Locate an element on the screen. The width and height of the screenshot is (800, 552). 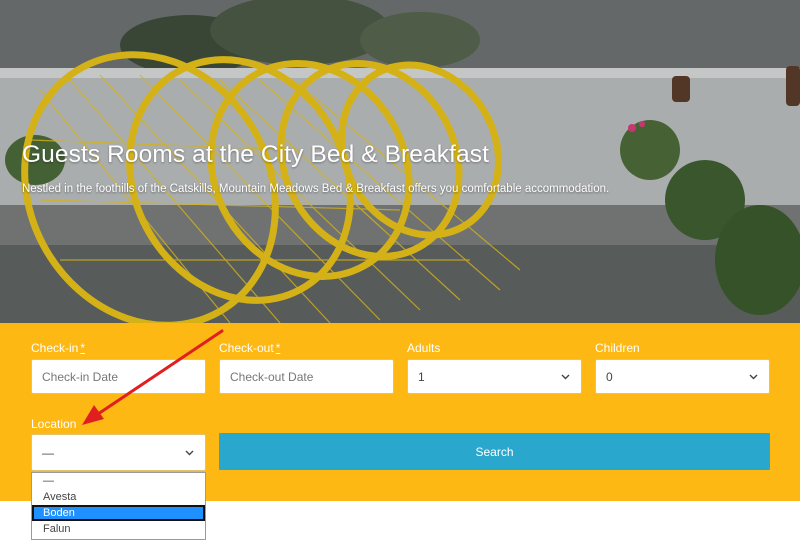
location-dropdown-list: — Avesta Boden Falun is located at coordinates (118, 506).